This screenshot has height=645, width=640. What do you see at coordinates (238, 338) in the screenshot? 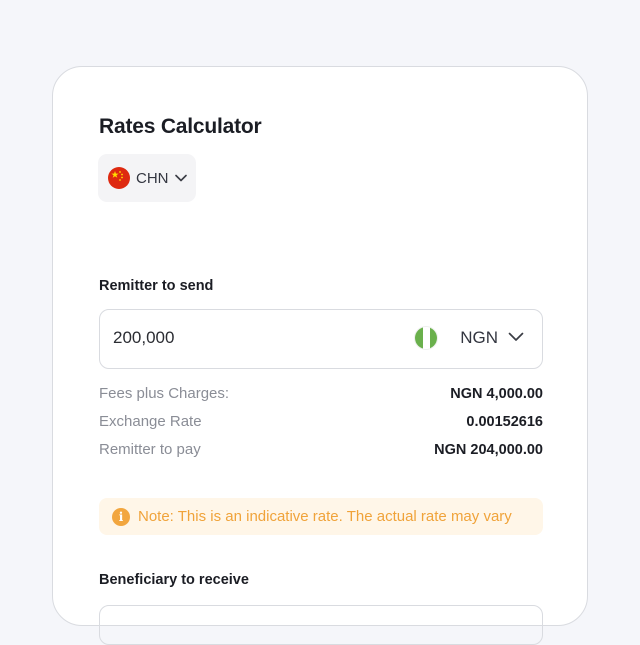
I see `send-amount-input` at bounding box center [238, 338].